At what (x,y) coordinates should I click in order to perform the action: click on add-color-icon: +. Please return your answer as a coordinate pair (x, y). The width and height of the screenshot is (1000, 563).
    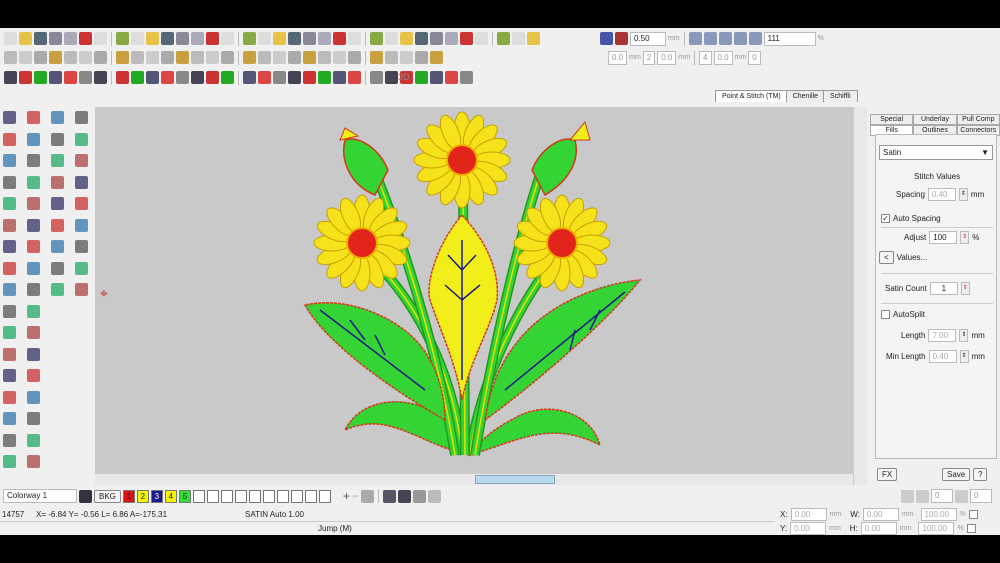
    Looking at the image, I should click on (346, 496).